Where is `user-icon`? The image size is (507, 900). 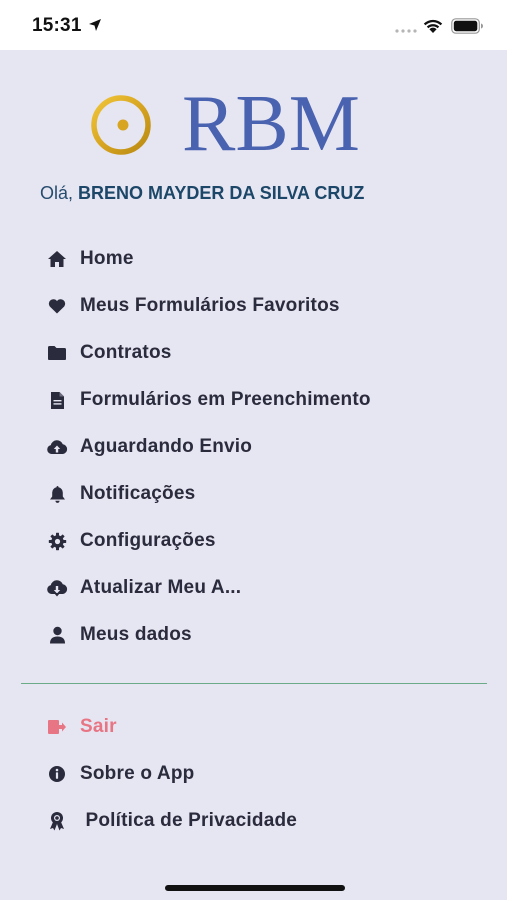
user-icon is located at coordinates (57, 635).